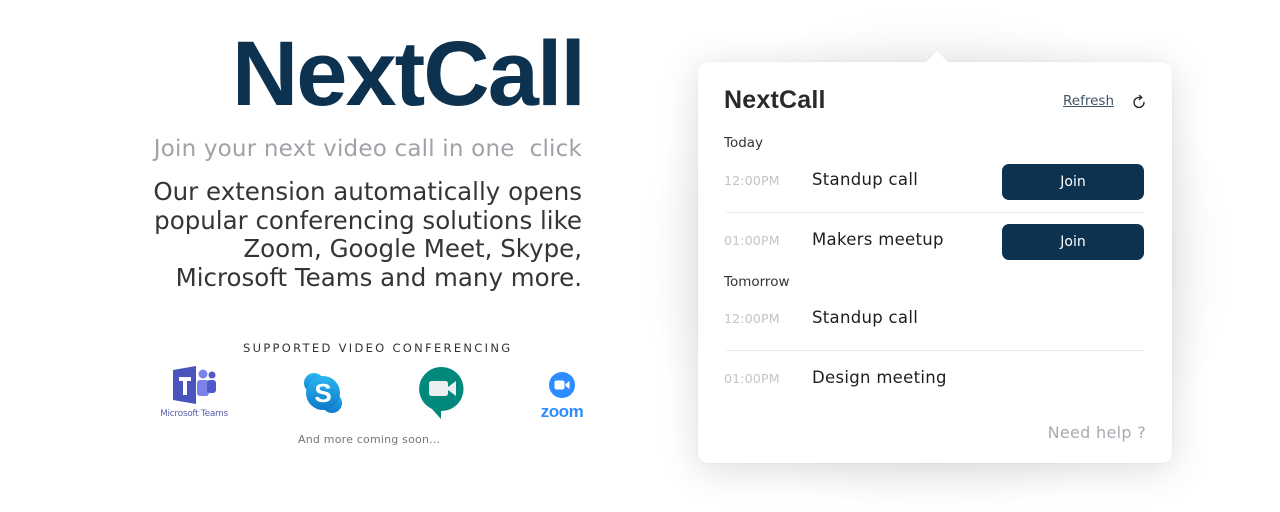 Image resolution: width=1280 pixels, height=512 pixels. I want to click on refresh-icon, so click(1139, 102).